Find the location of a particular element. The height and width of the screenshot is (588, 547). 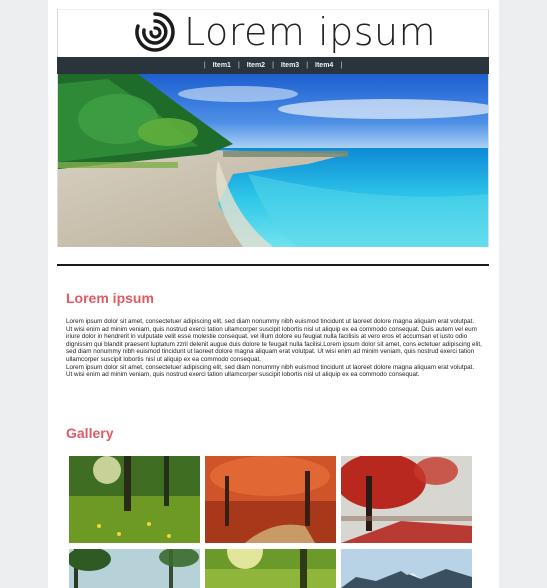

nav-item-3: Item3 is located at coordinates (290, 65).